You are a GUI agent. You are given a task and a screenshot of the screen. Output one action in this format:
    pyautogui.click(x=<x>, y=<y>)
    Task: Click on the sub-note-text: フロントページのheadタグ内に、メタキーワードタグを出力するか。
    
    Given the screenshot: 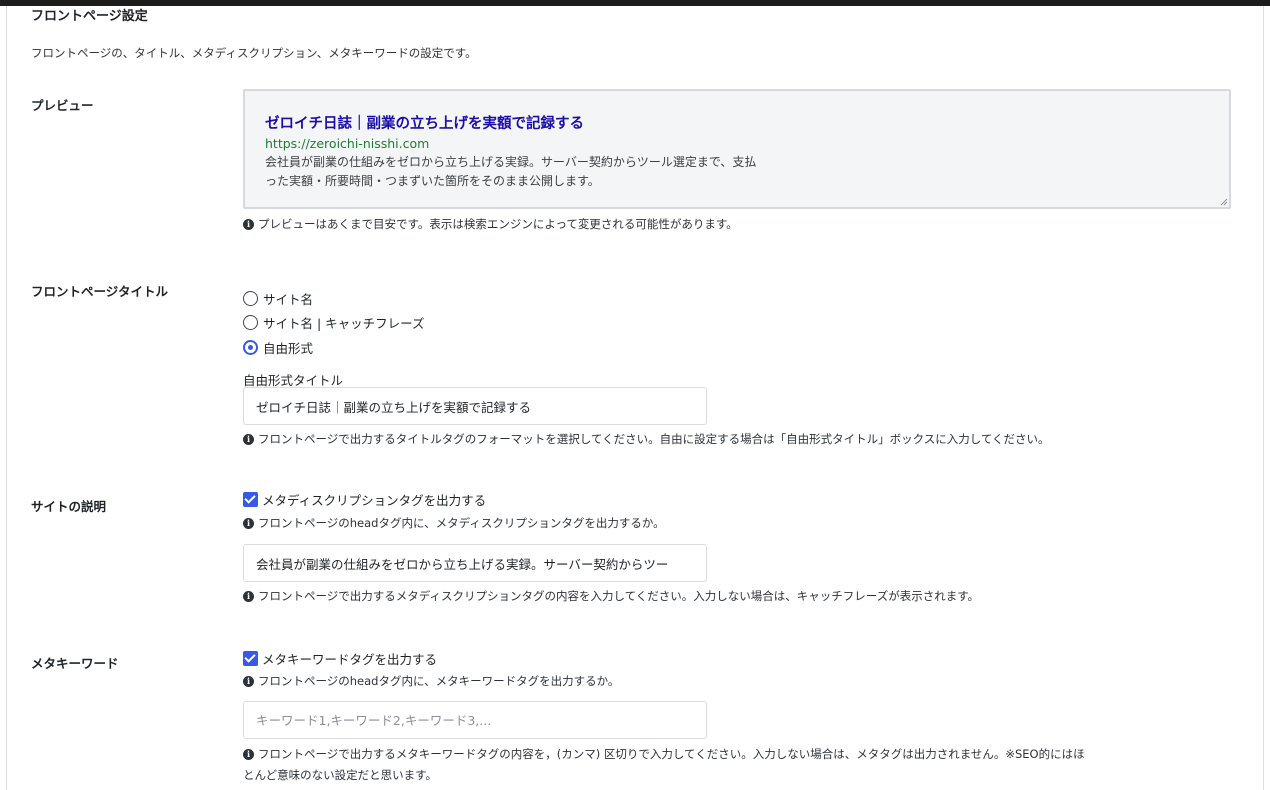 What is the action you would take?
    pyautogui.click(x=439, y=681)
    